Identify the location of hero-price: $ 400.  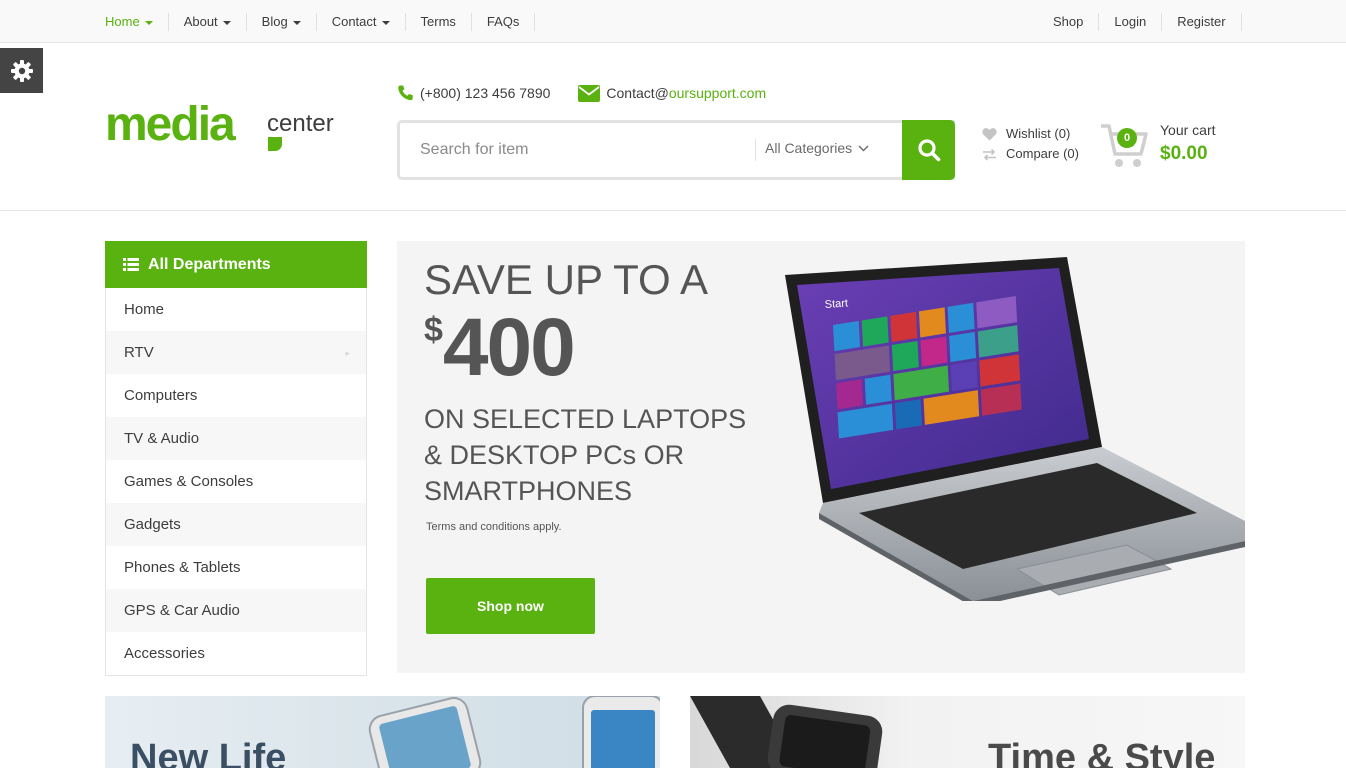
(500, 347).